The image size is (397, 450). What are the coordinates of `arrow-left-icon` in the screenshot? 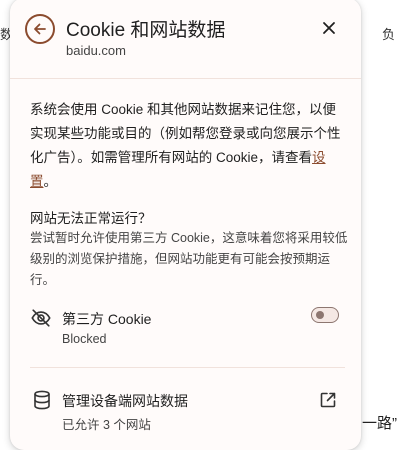 It's located at (40, 29).